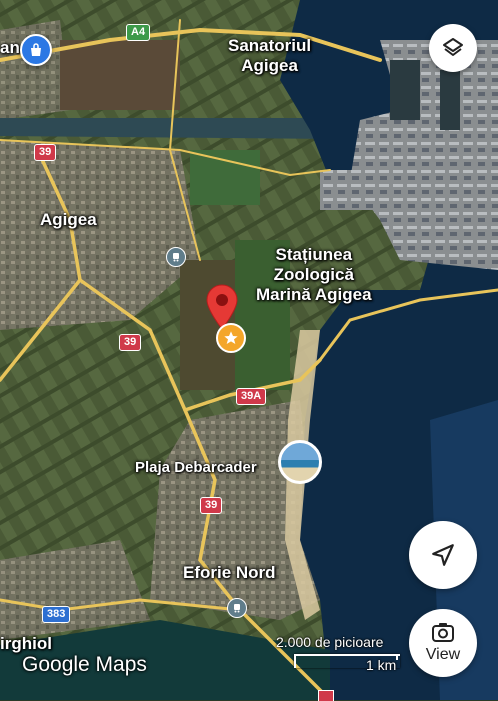 Image resolution: width=498 pixels, height=701 pixels. I want to click on navigation-button, so click(443, 555).